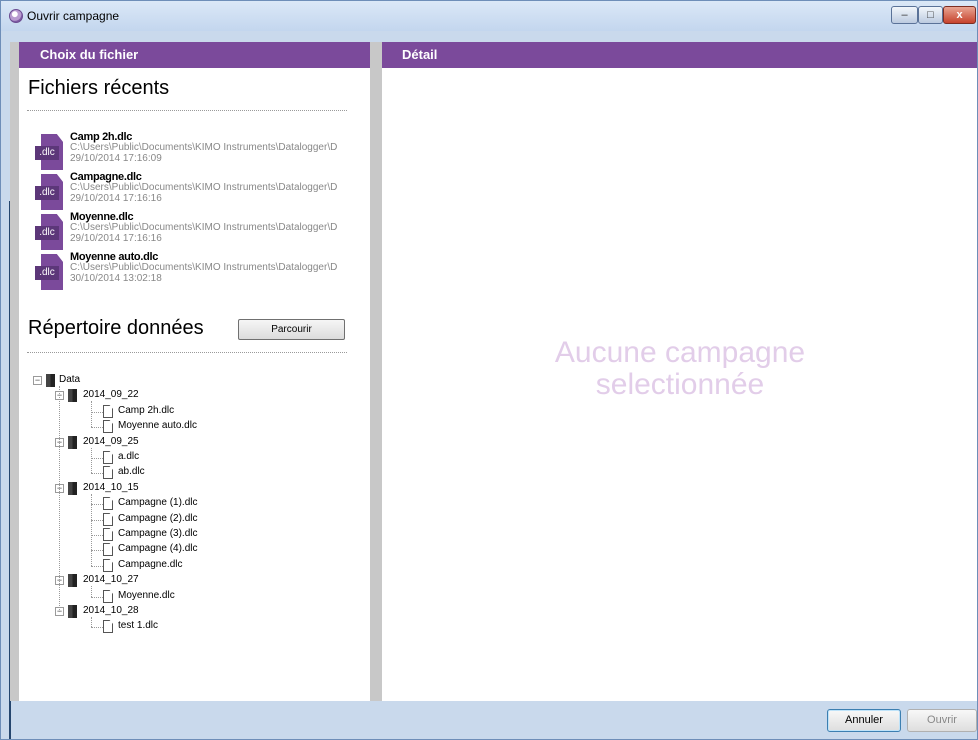  Describe the element at coordinates (111, 610) in the screenshot. I see `tree-folder-label: 2014_10_28` at that location.